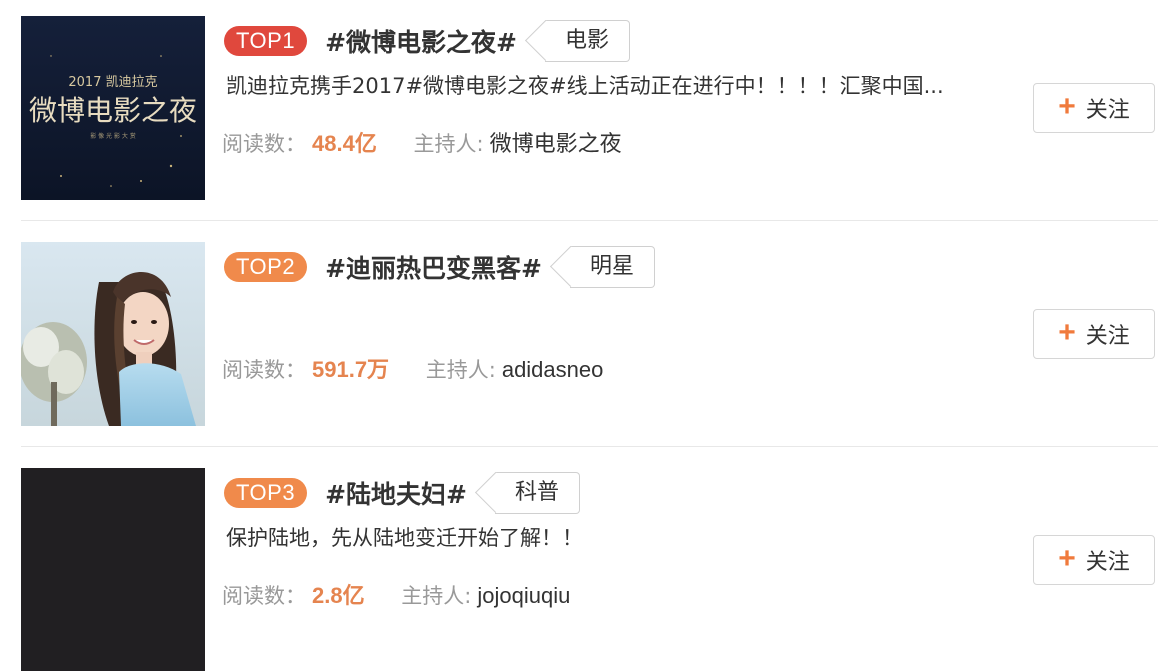 Image resolution: width=1171 pixels, height=671 pixels. I want to click on title-row: TOP1 #微博电影之夜# 电影, so click(427, 41).